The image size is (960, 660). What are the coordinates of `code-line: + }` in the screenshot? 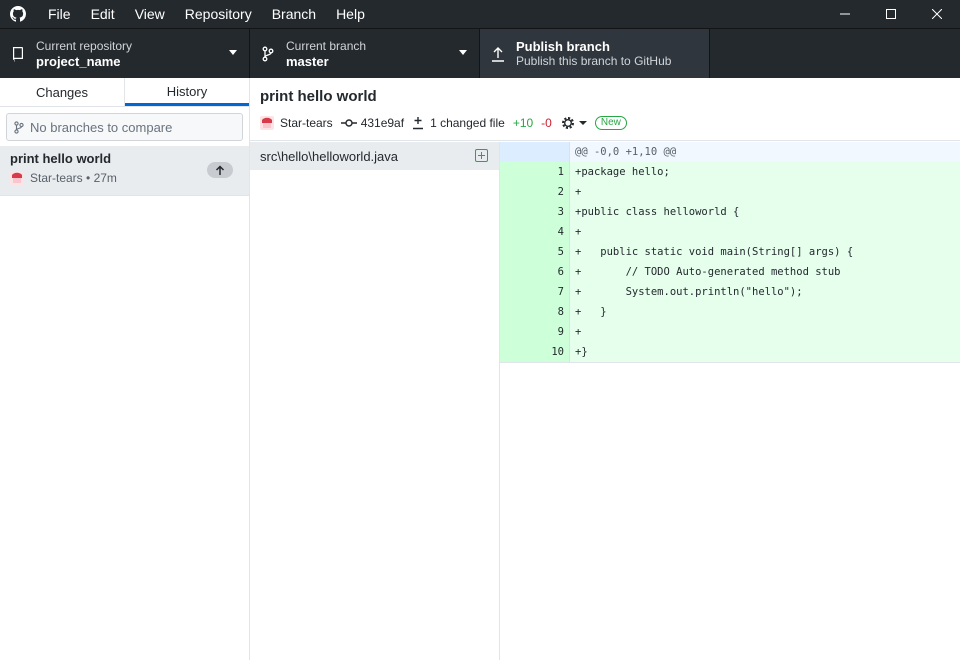 It's located at (765, 312).